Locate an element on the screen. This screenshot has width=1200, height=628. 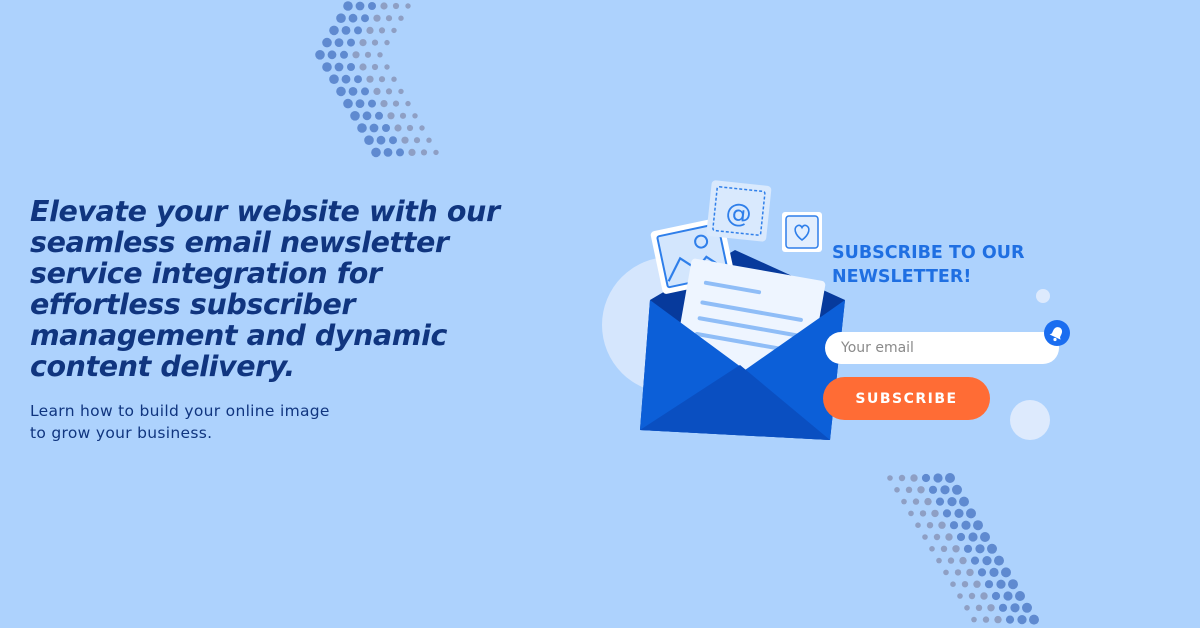
heart-card-icon is located at coordinates (802, 232).